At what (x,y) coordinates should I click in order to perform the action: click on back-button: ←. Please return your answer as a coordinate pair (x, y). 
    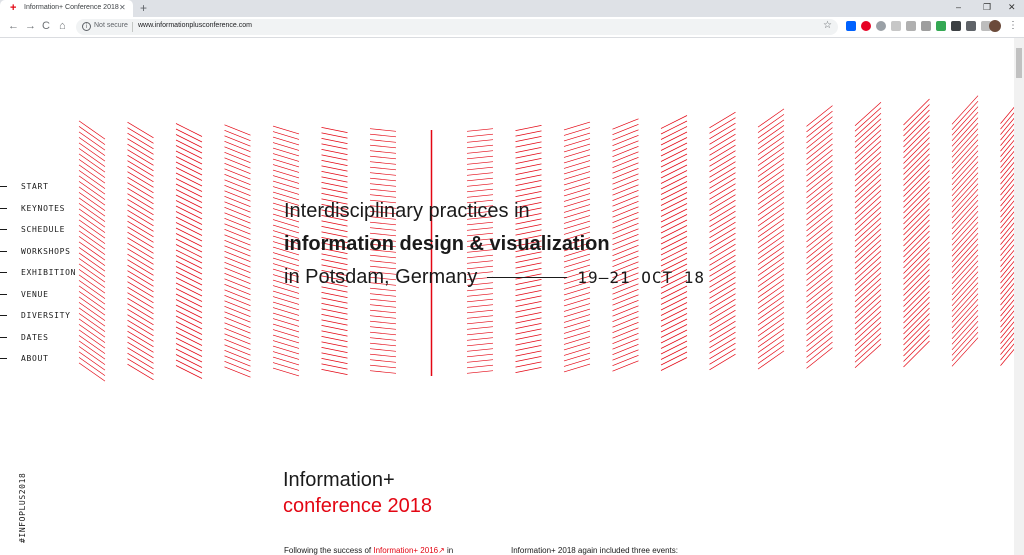
    Looking at the image, I should click on (13, 26).